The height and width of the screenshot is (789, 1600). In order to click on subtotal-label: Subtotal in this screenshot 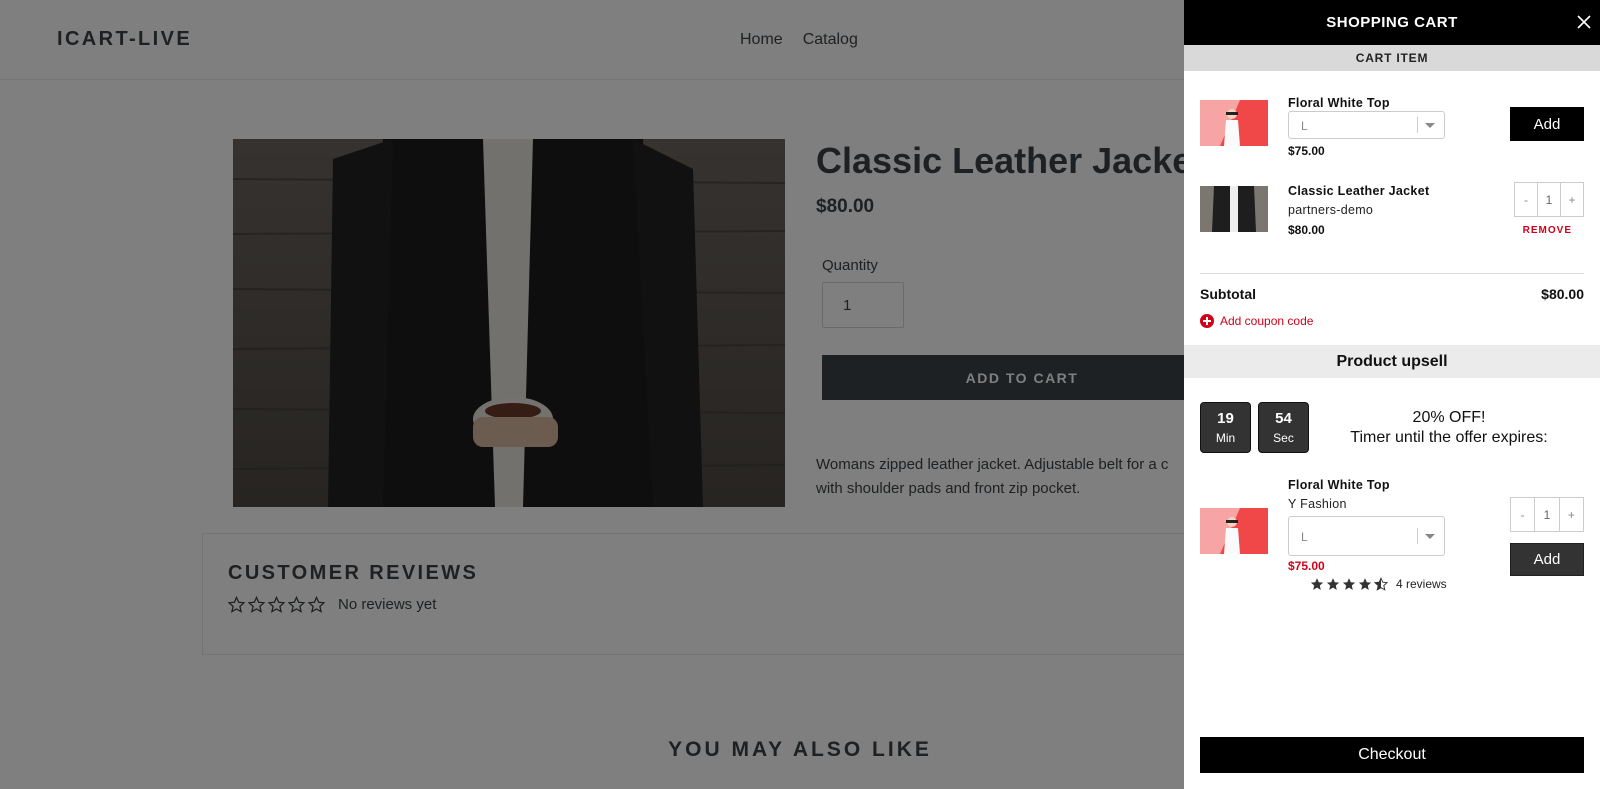, I will do `click(1228, 294)`.